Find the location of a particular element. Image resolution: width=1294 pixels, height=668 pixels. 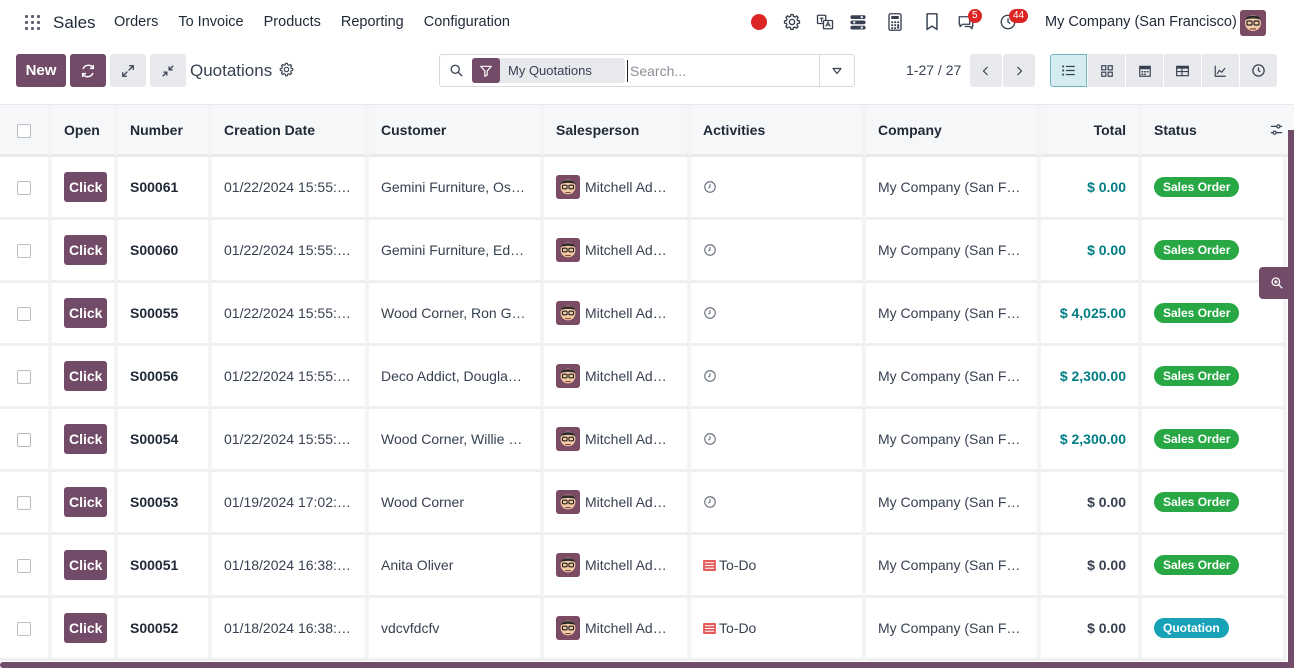

actions-gear-icon is located at coordinates (286, 71).